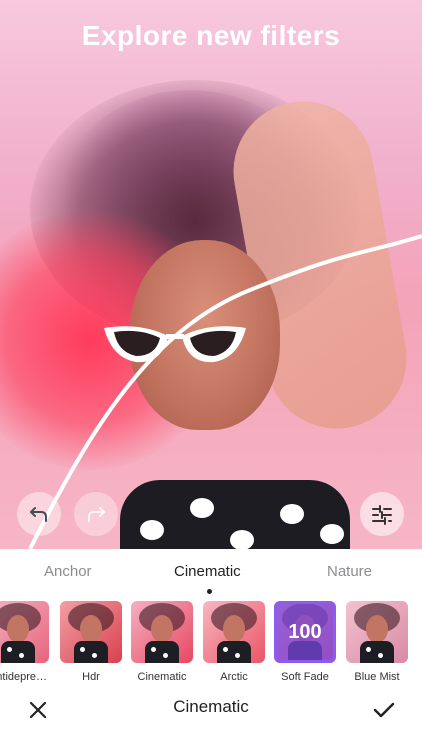  Describe the element at coordinates (209, 591) in the screenshot. I see `active-tab-indicator` at that location.